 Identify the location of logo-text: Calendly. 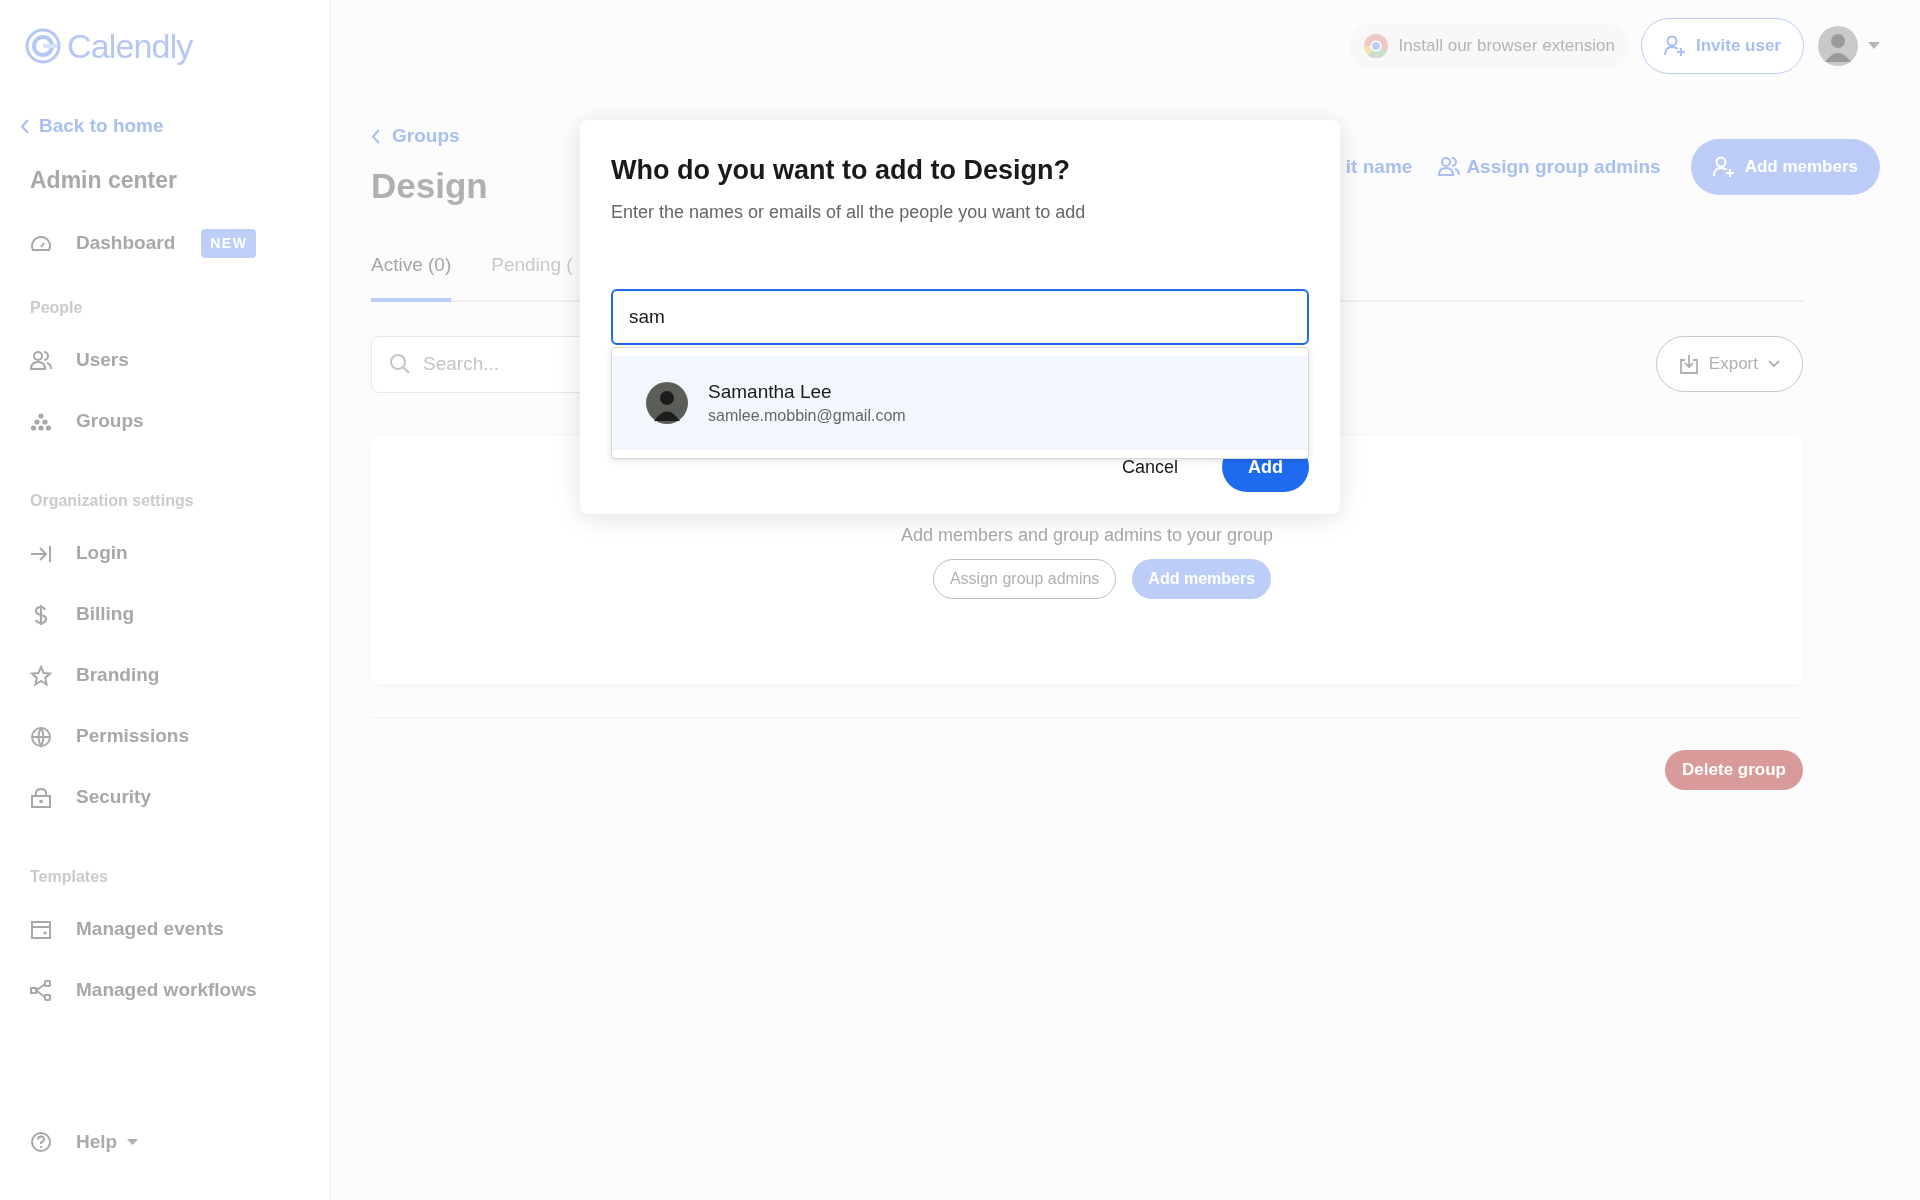
(130, 46).